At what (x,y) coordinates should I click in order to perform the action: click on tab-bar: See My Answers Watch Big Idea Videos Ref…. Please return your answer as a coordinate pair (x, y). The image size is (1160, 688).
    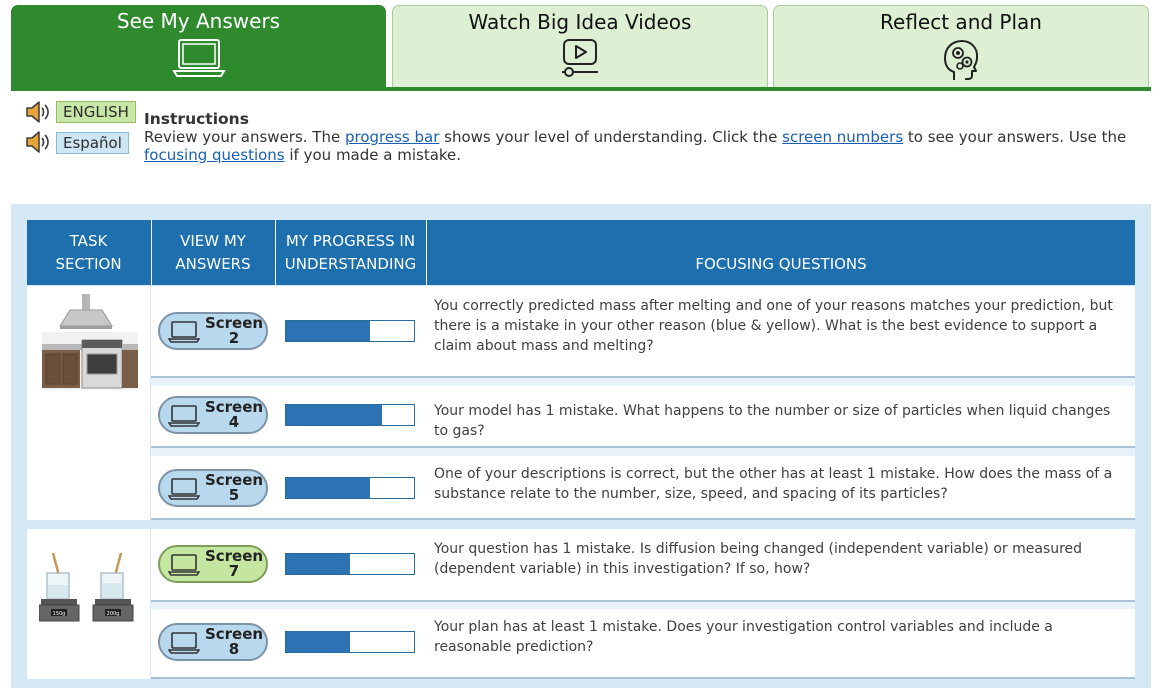
    Looking at the image, I should click on (581, 48).